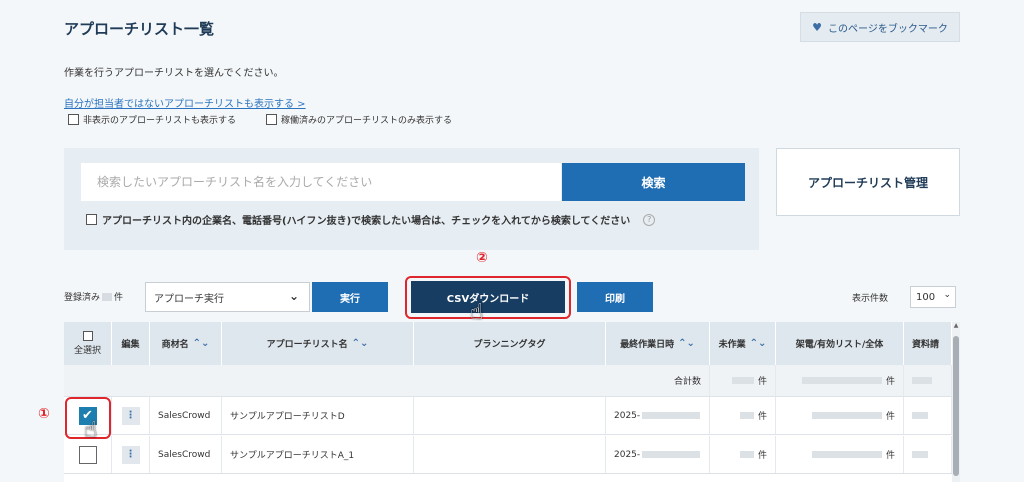 The width and height of the screenshot is (1024, 482). Describe the element at coordinates (119, 298) in the screenshot. I see `registered-suffix: 件` at that location.